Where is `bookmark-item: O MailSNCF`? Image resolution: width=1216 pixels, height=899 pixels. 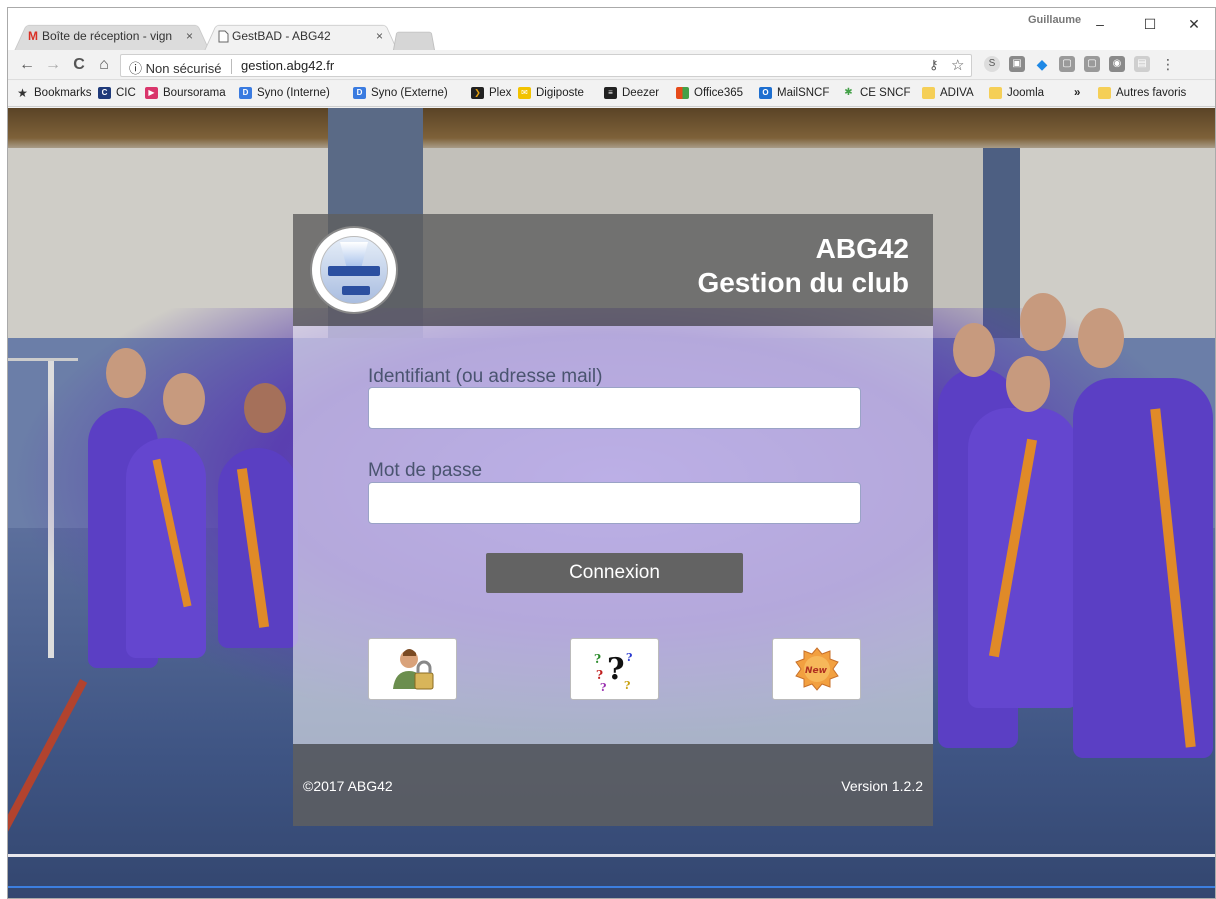
bookmark-item: O MailSNCF is located at coordinates (794, 93).